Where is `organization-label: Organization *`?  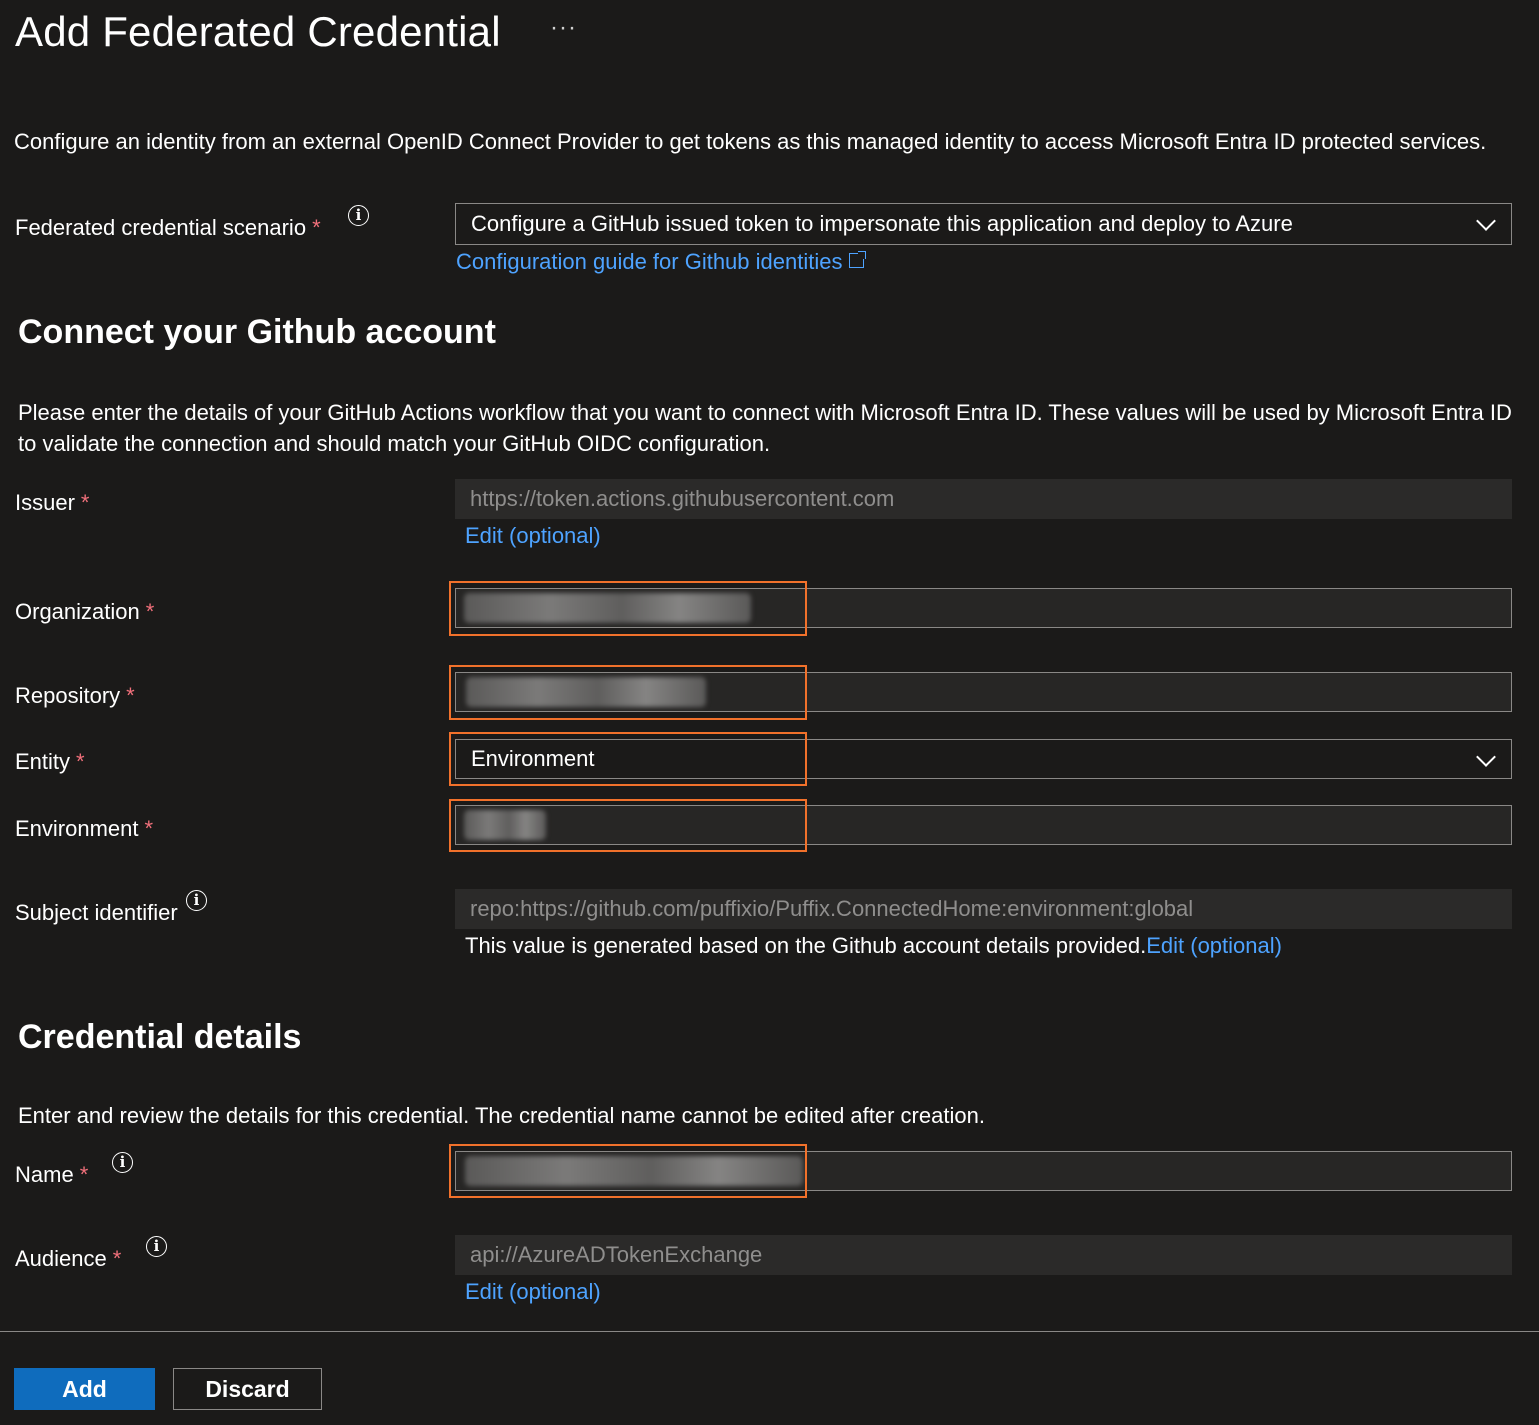
organization-label: Organization * is located at coordinates (85, 611).